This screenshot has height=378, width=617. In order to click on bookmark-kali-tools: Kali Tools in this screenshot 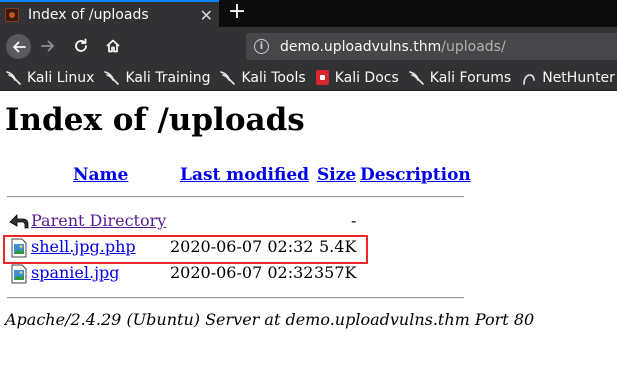, I will do `click(264, 78)`.